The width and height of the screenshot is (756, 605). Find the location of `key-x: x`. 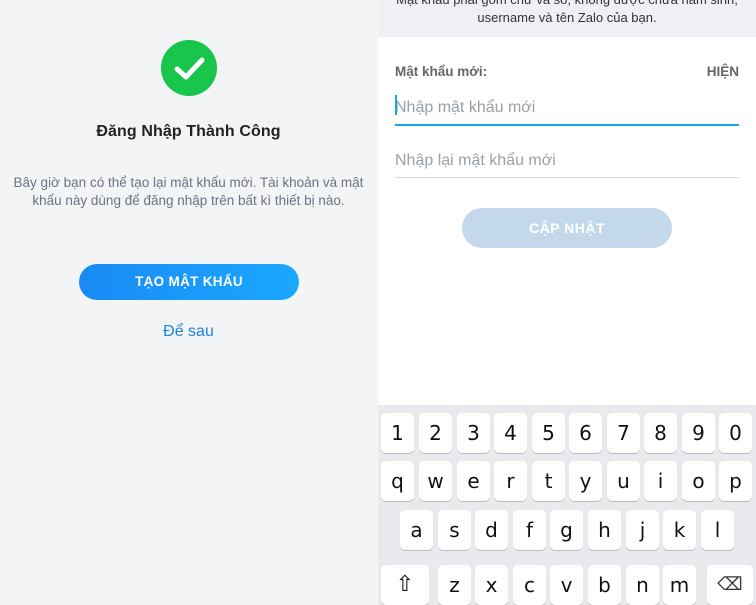

key-x: x is located at coordinates (491, 585).